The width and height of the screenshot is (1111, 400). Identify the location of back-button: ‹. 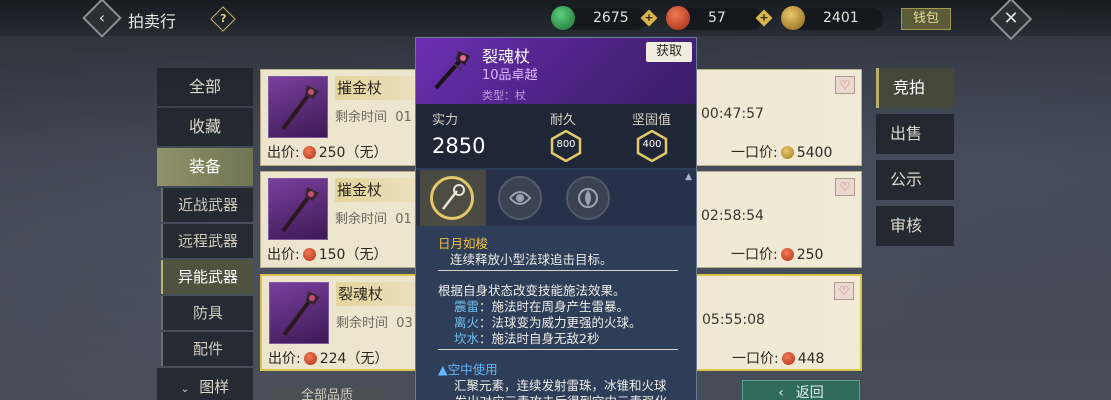
(102, 19).